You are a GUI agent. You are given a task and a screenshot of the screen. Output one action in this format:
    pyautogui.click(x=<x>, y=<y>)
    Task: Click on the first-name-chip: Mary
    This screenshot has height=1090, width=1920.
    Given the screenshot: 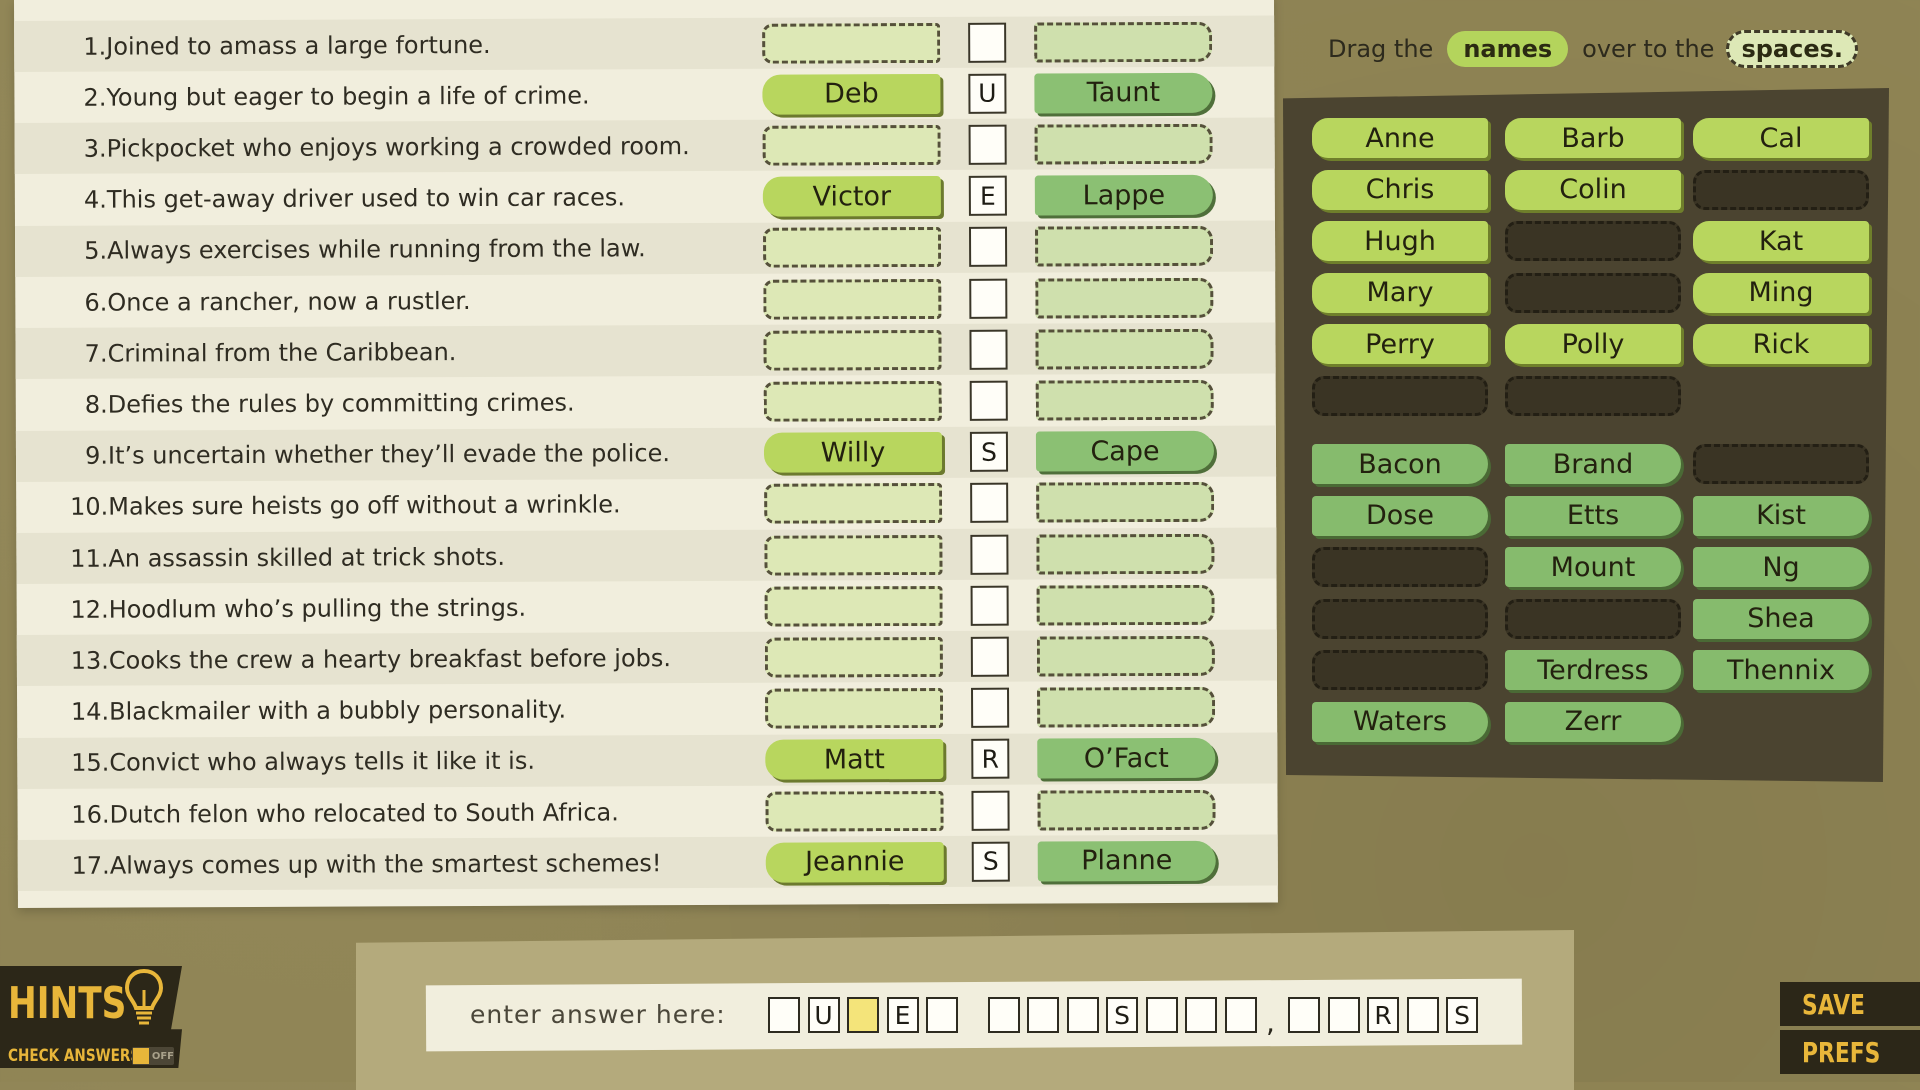 What is the action you would take?
    pyautogui.click(x=1400, y=292)
    